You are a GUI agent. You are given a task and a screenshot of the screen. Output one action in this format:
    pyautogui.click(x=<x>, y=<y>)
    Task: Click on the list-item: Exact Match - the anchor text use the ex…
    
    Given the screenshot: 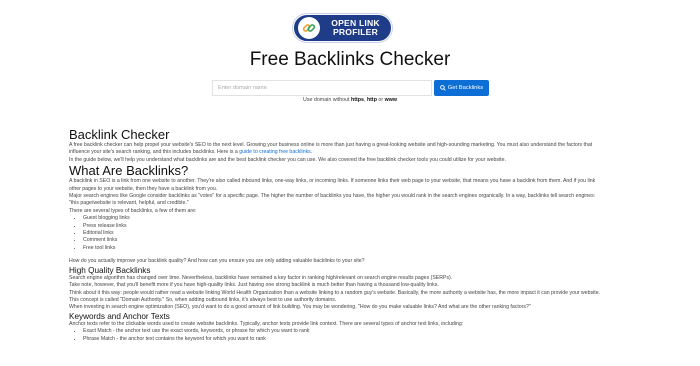 What is the action you would take?
    pyautogui.click(x=361, y=331)
    